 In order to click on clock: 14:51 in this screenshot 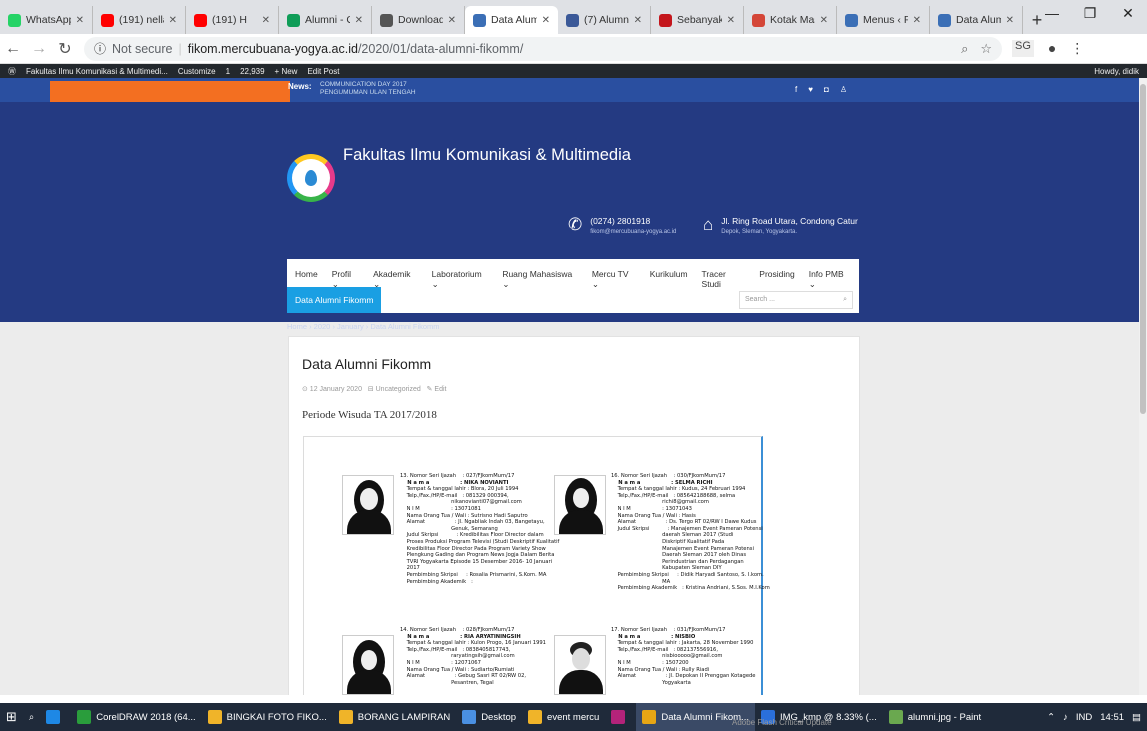, I will do `click(1112, 717)`.